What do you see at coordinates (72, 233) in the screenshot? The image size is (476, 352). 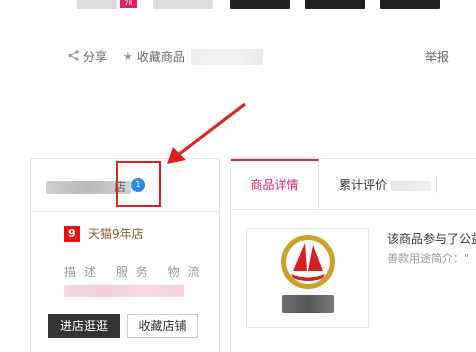 I see `tmall-years-badge: 9` at bounding box center [72, 233].